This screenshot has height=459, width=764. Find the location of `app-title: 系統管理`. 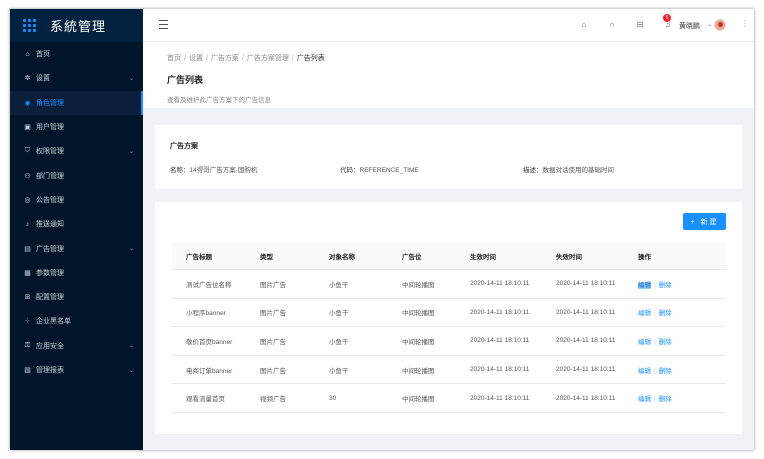

app-title: 系統管理 is located at coordinates (78, 26).